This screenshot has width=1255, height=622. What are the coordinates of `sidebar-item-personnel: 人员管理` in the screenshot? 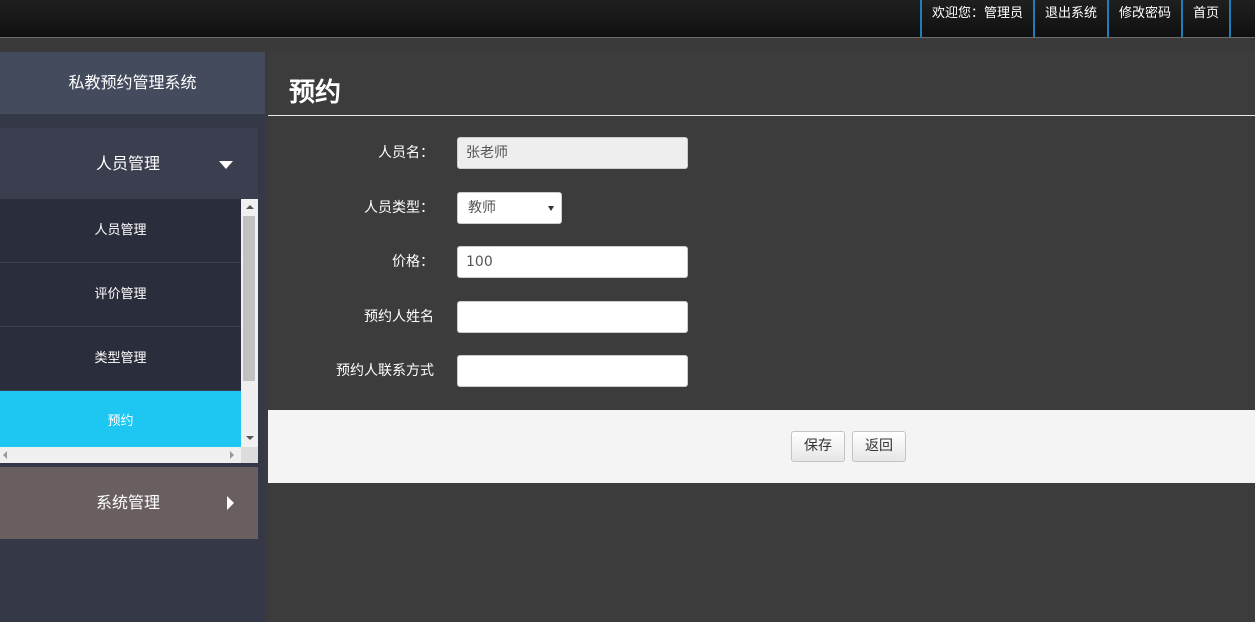 It's located at (120, 231).